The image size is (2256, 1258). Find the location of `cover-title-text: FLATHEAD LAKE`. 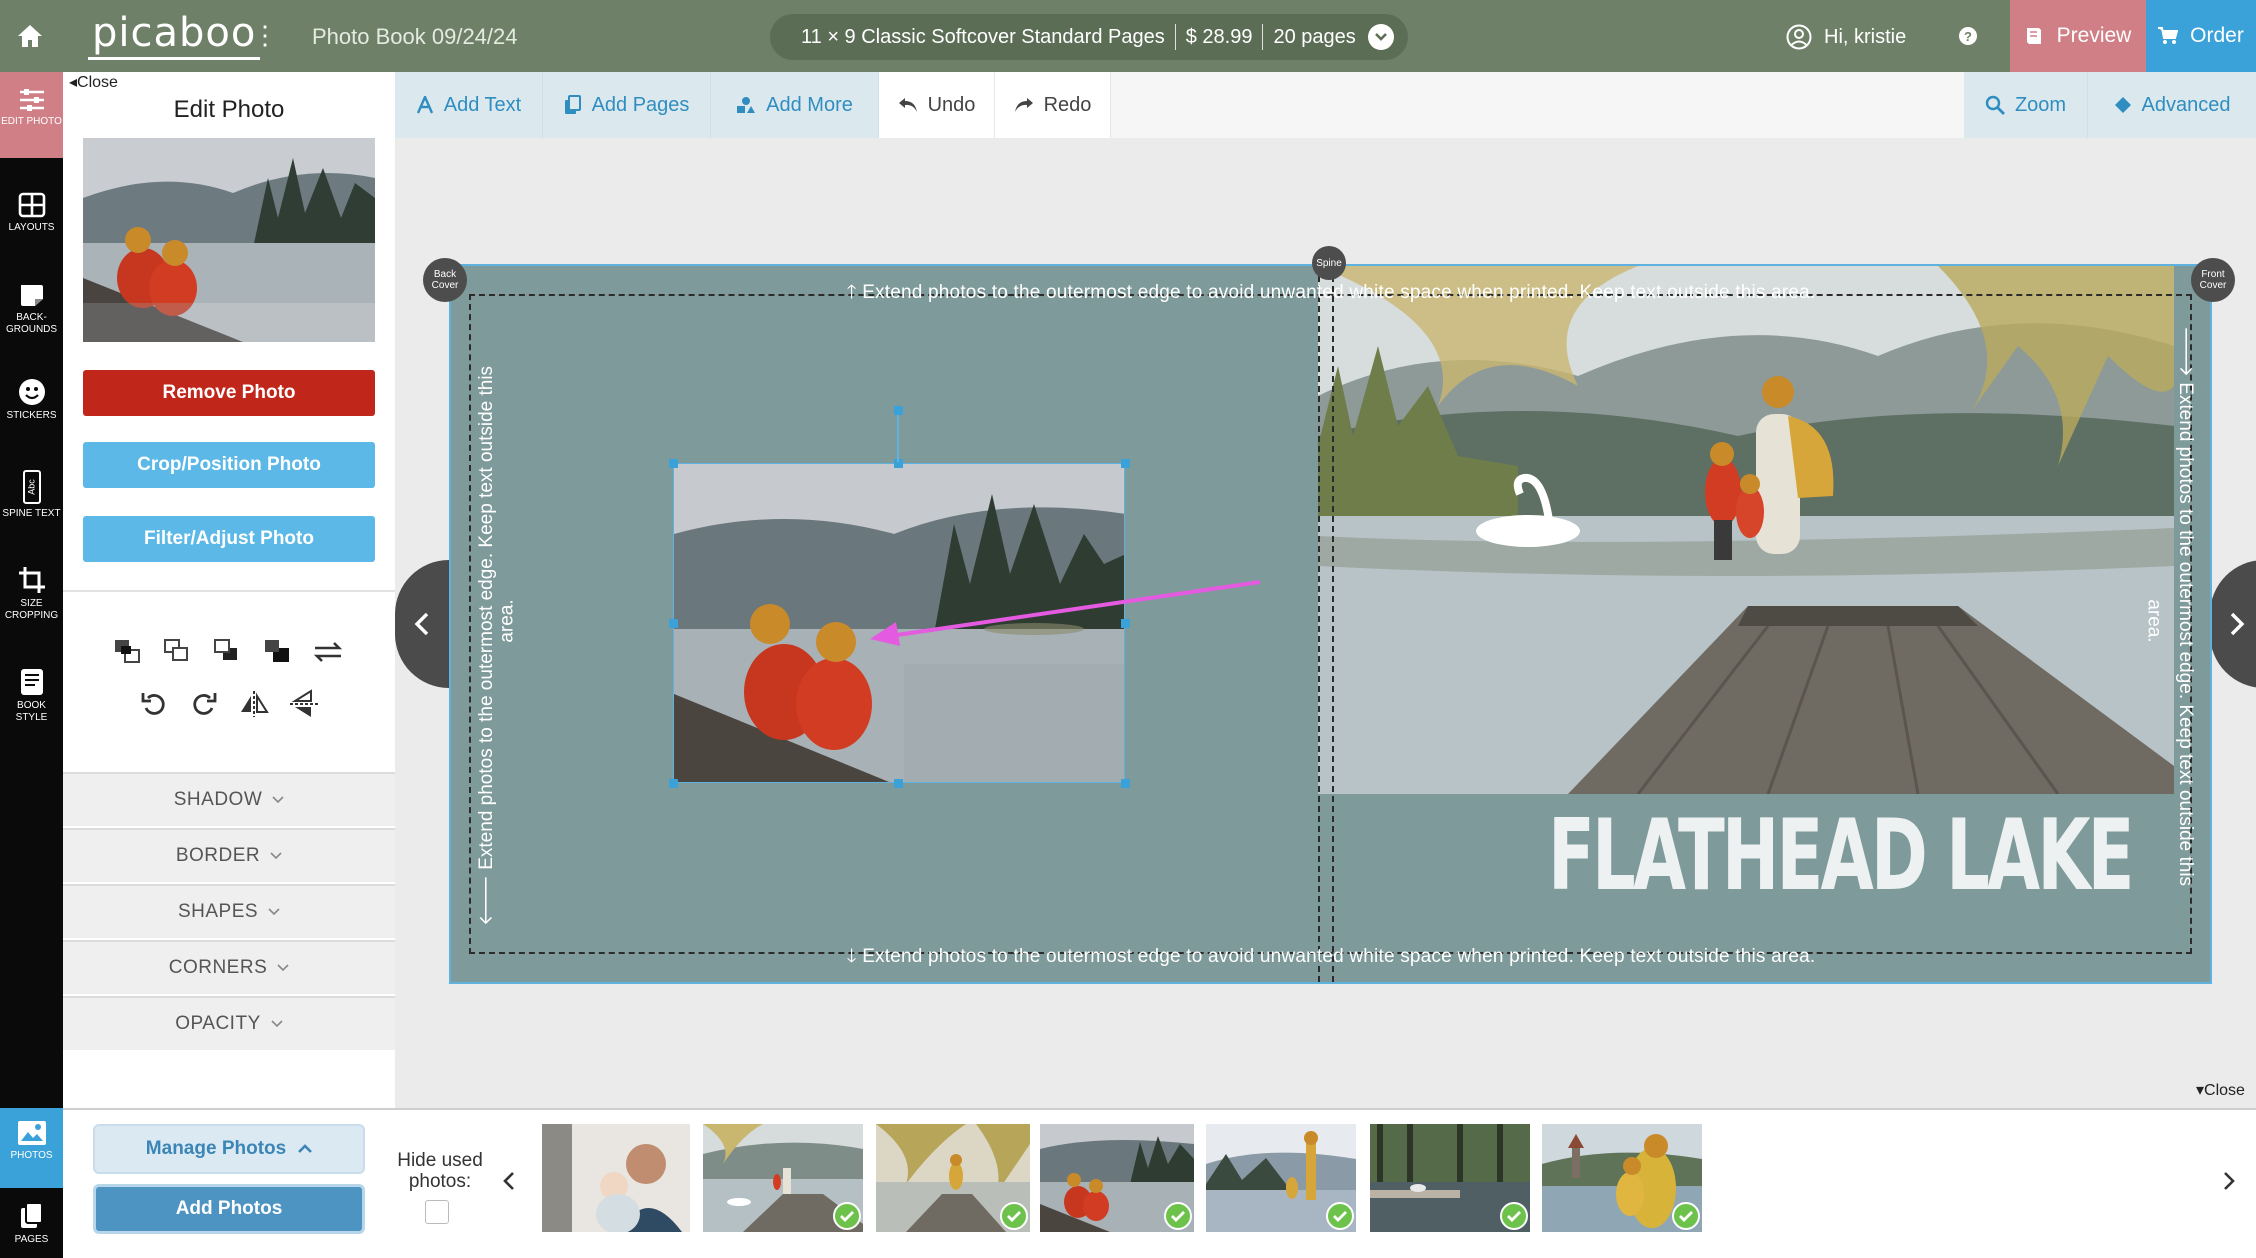

cover-title-text: FLATHEAD LAKE is located at coordinates (1841, 856).